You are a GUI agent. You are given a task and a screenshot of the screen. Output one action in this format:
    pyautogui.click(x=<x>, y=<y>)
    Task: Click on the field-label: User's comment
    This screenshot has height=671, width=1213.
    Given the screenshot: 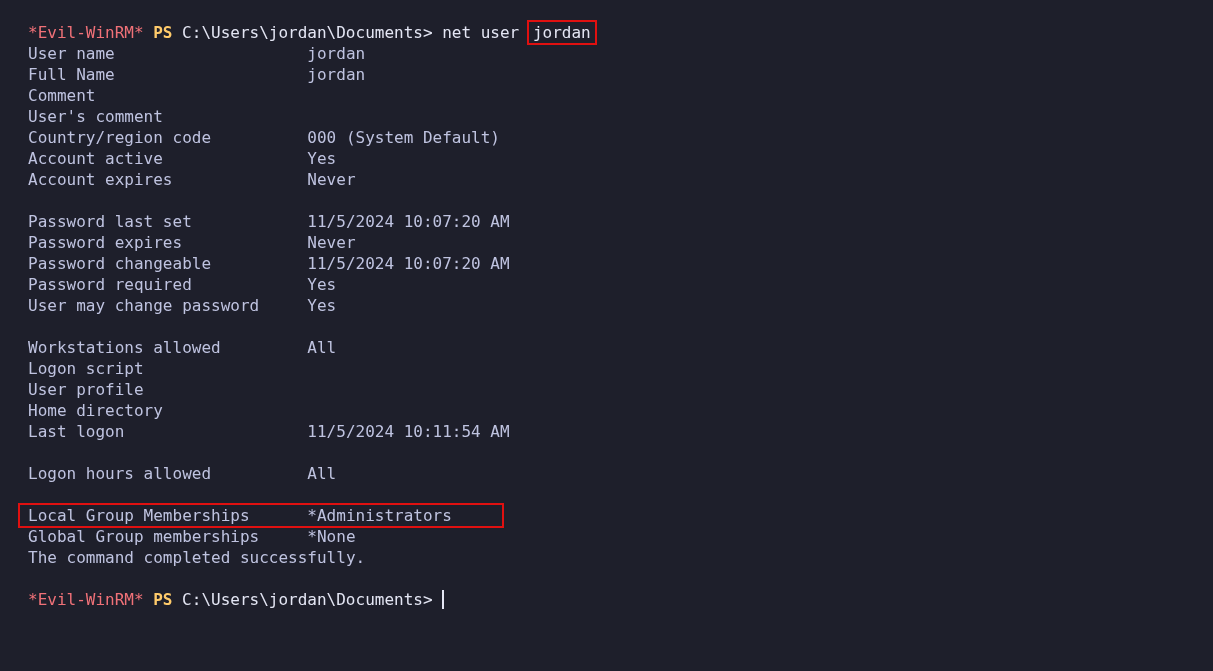 What is the action you would take?
    pyautogui.click(x=96, y=116)
    